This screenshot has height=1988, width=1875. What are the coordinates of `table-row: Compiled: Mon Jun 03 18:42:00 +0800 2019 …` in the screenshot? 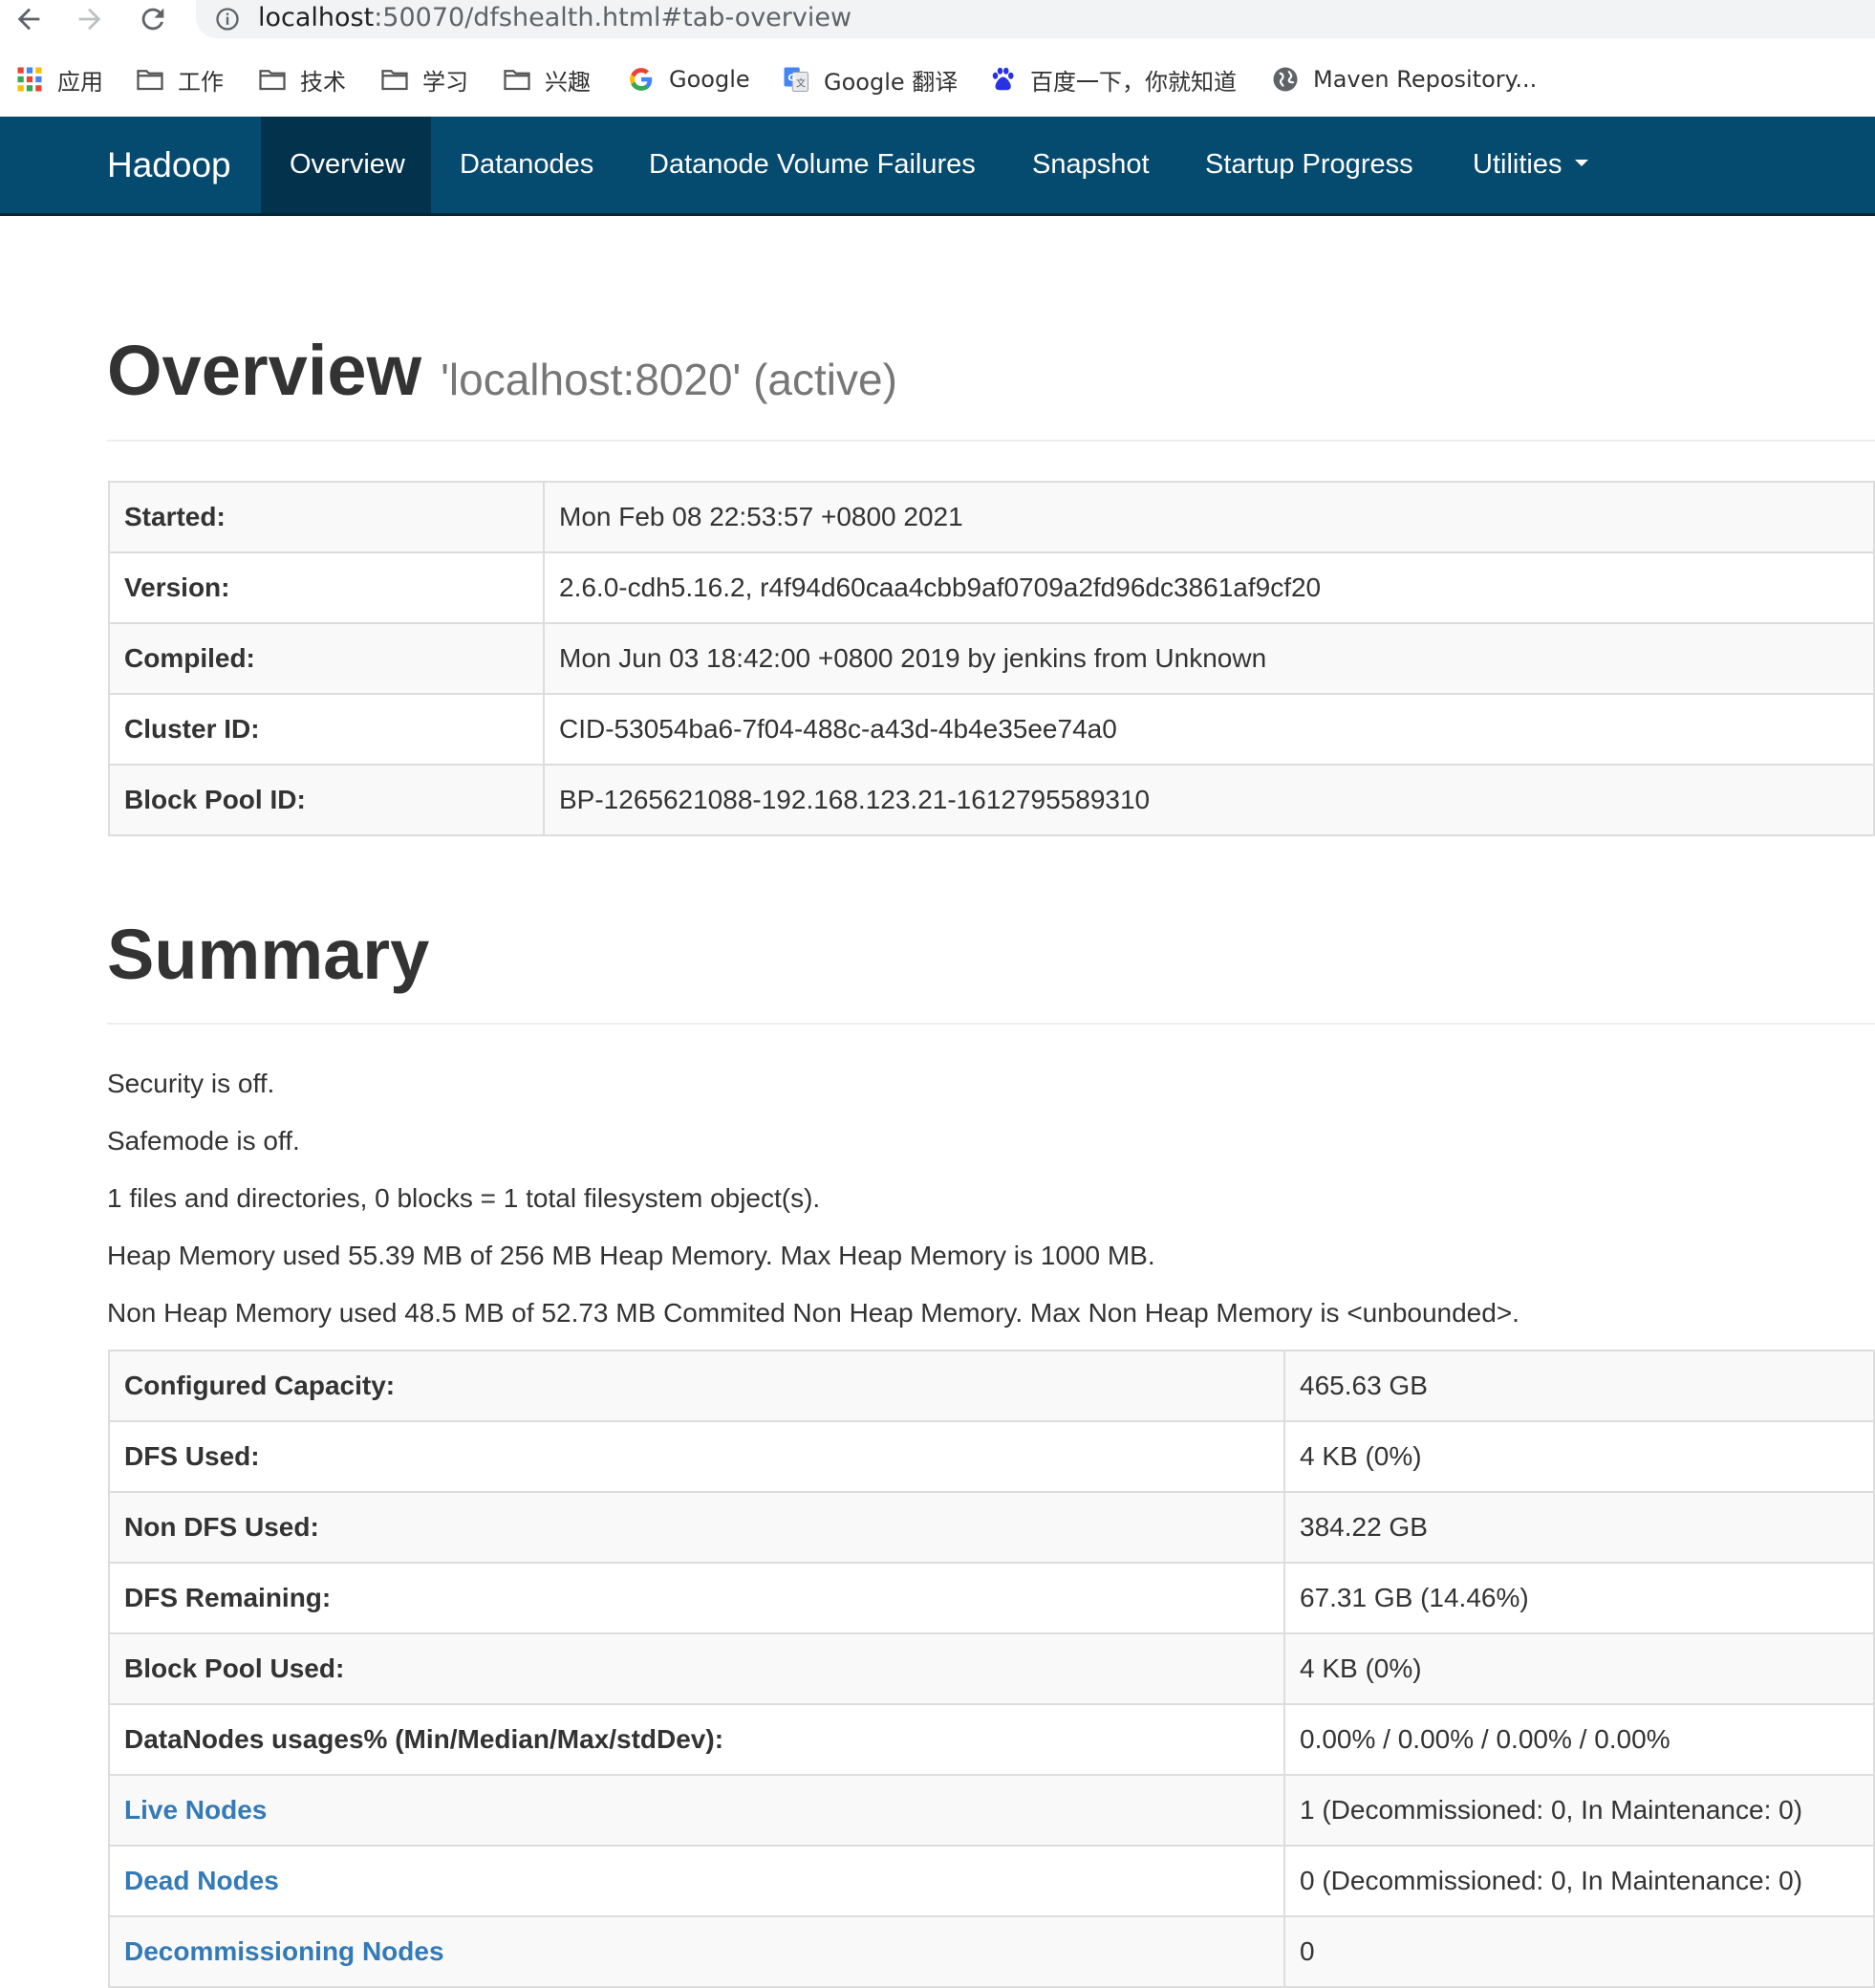 It's located at (991, 658).